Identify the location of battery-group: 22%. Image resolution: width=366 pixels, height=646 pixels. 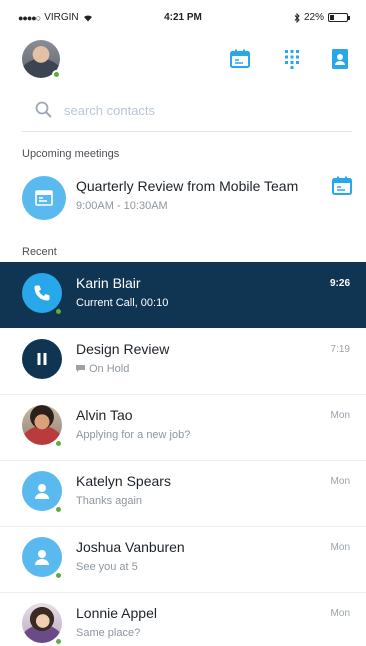
(322, 17).